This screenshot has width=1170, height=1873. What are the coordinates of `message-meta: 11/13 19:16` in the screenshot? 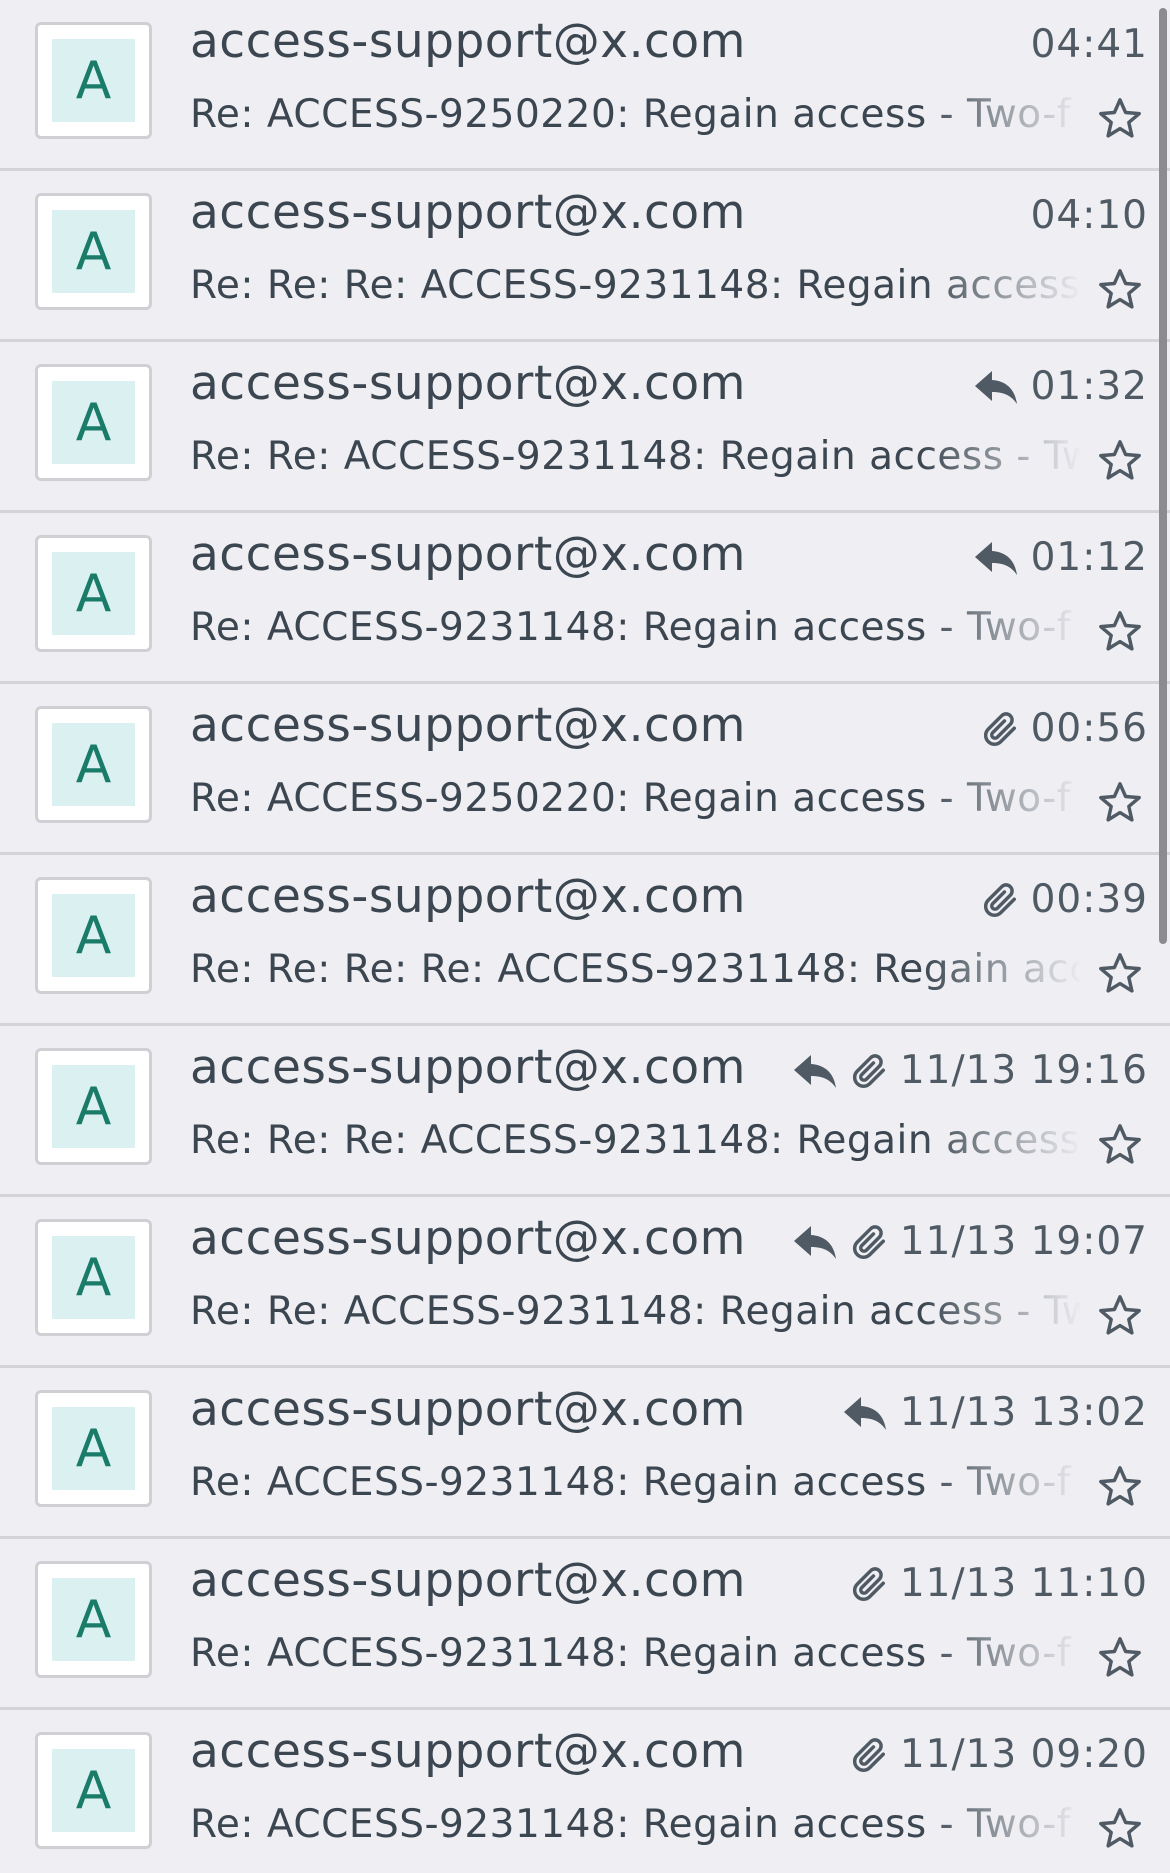 It's located at (970, 1070).